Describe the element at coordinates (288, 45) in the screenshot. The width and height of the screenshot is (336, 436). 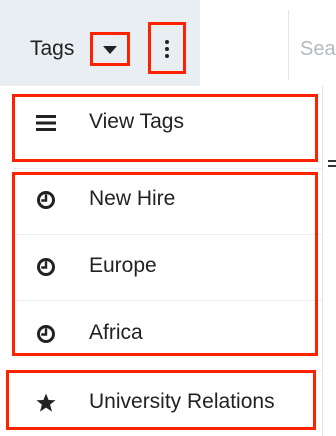
I see `header-divider` at that location.